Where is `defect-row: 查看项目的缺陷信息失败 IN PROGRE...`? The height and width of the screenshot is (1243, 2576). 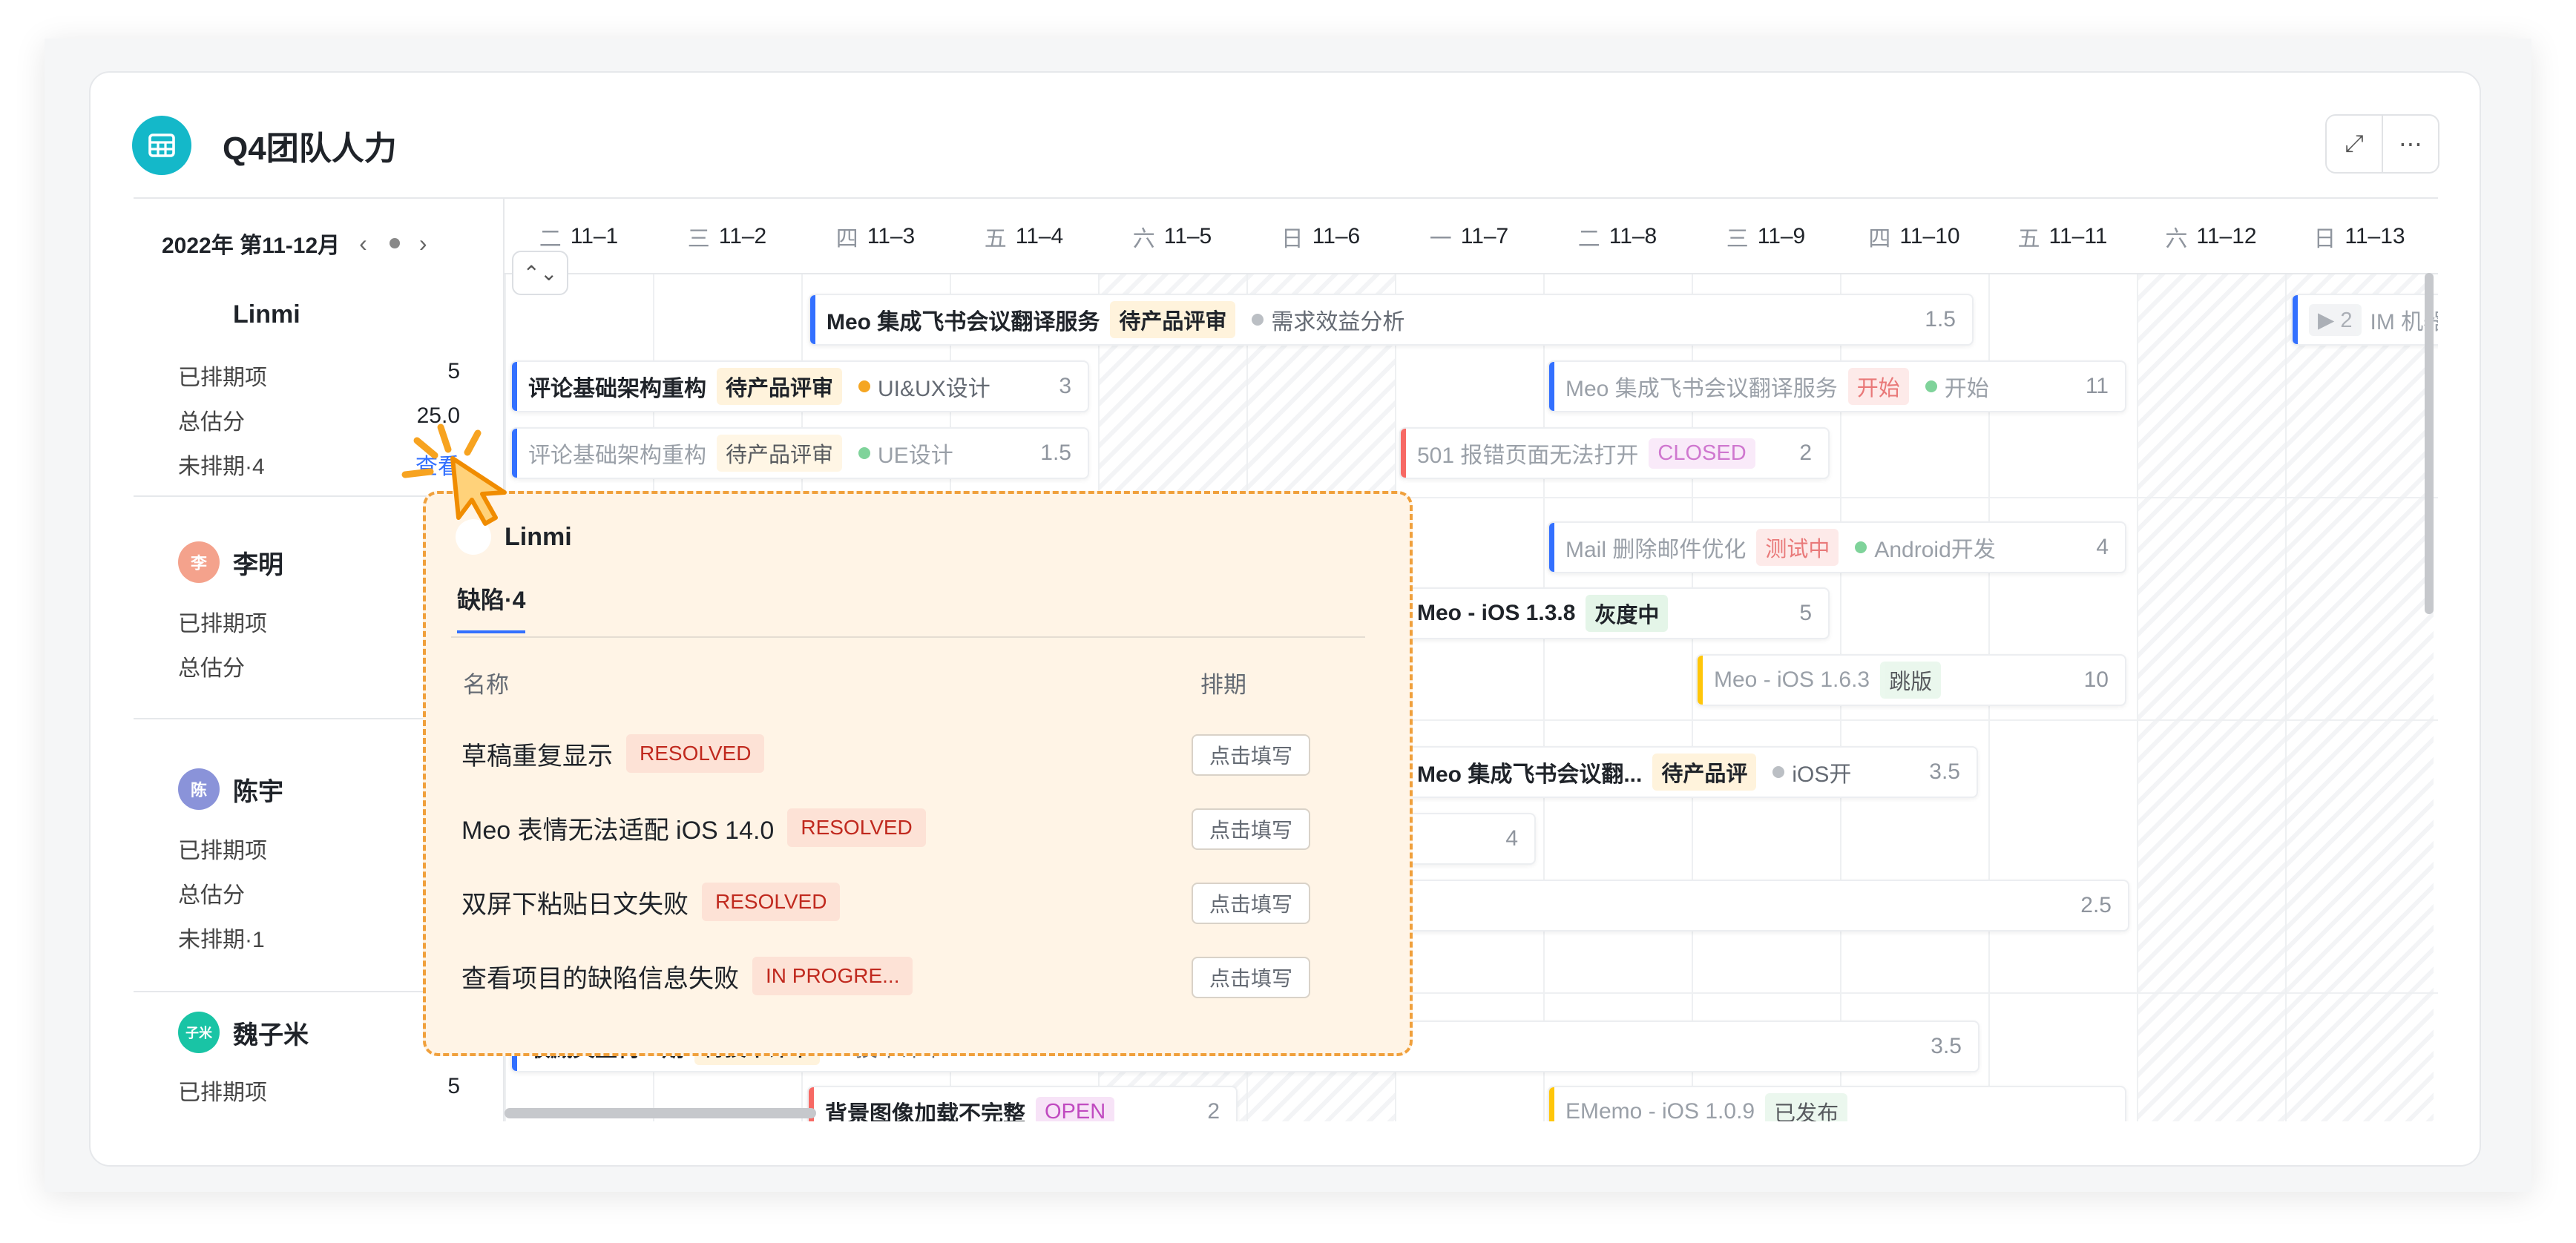 defect-row: 查看项目的缺陷信息失败 IN PROGRE... is located at coordinates (687, 976).